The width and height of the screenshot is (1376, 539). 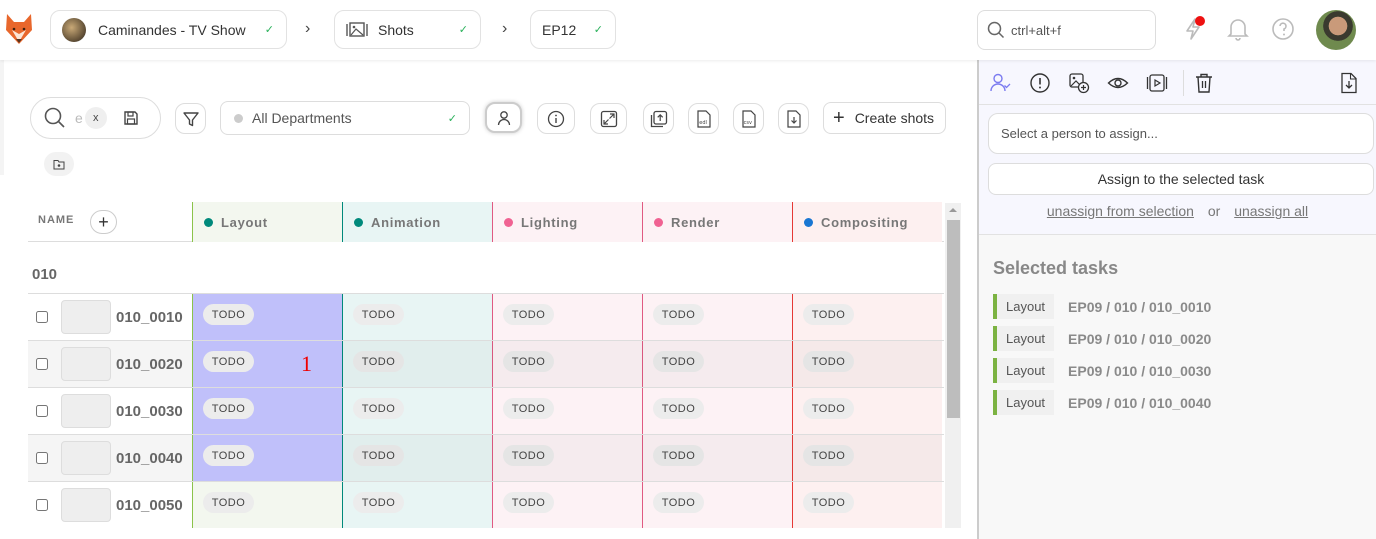 What do you see at coordinates (1183, 306) in the screenshot?
I see `selected-task-item: Layout EP09 / 010 / 010_0010` at bounding box center [1183, 306].